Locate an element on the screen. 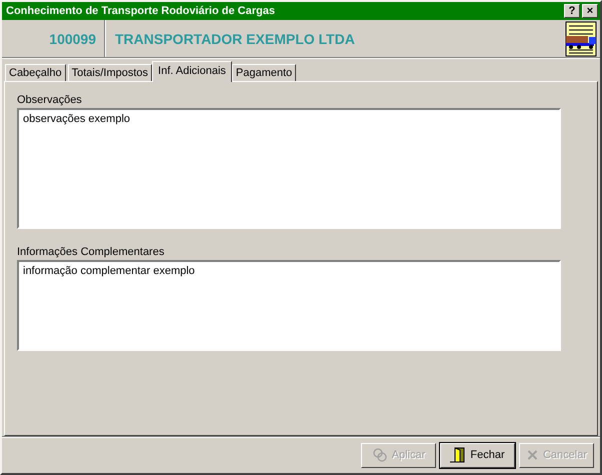  door-icon is located at coordinates (458, 455).